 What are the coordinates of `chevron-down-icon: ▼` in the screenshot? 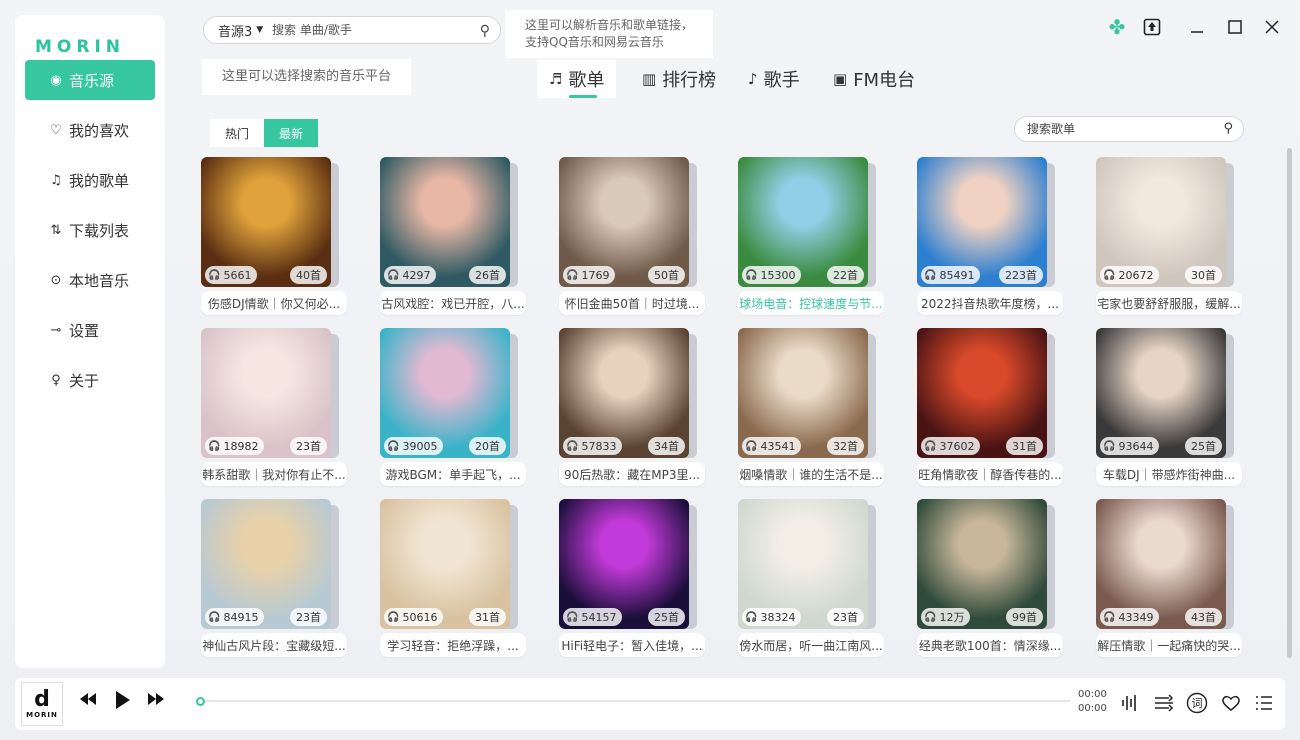 It's located at (260, 30).